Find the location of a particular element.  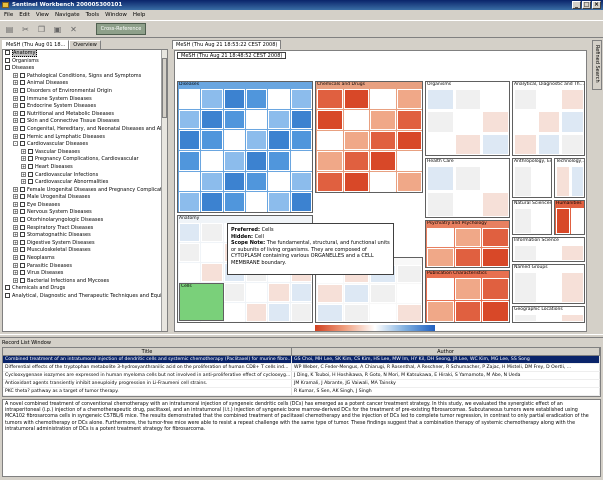

tree-item: + Endocrine System Diseases is located at coordinates (85, 107).